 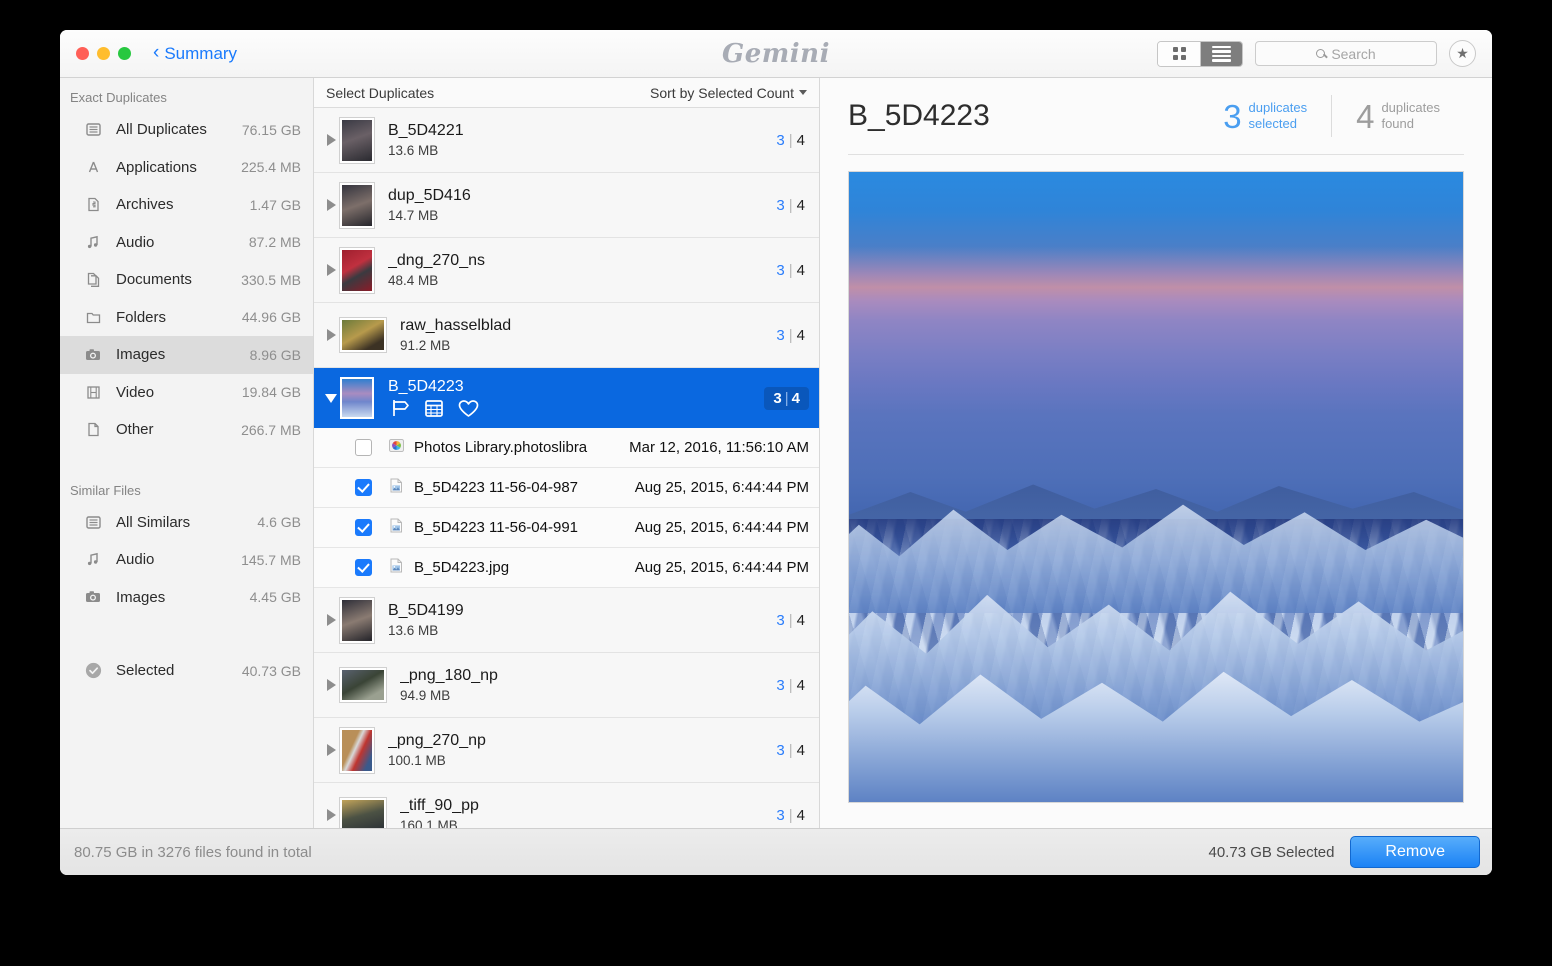 What do you see at coordinates (186, 130) in the screenshot?
I see `sidebar-item-all-duplicates: All Duplicates 76.15 GB` at bounding box center [186, 130].